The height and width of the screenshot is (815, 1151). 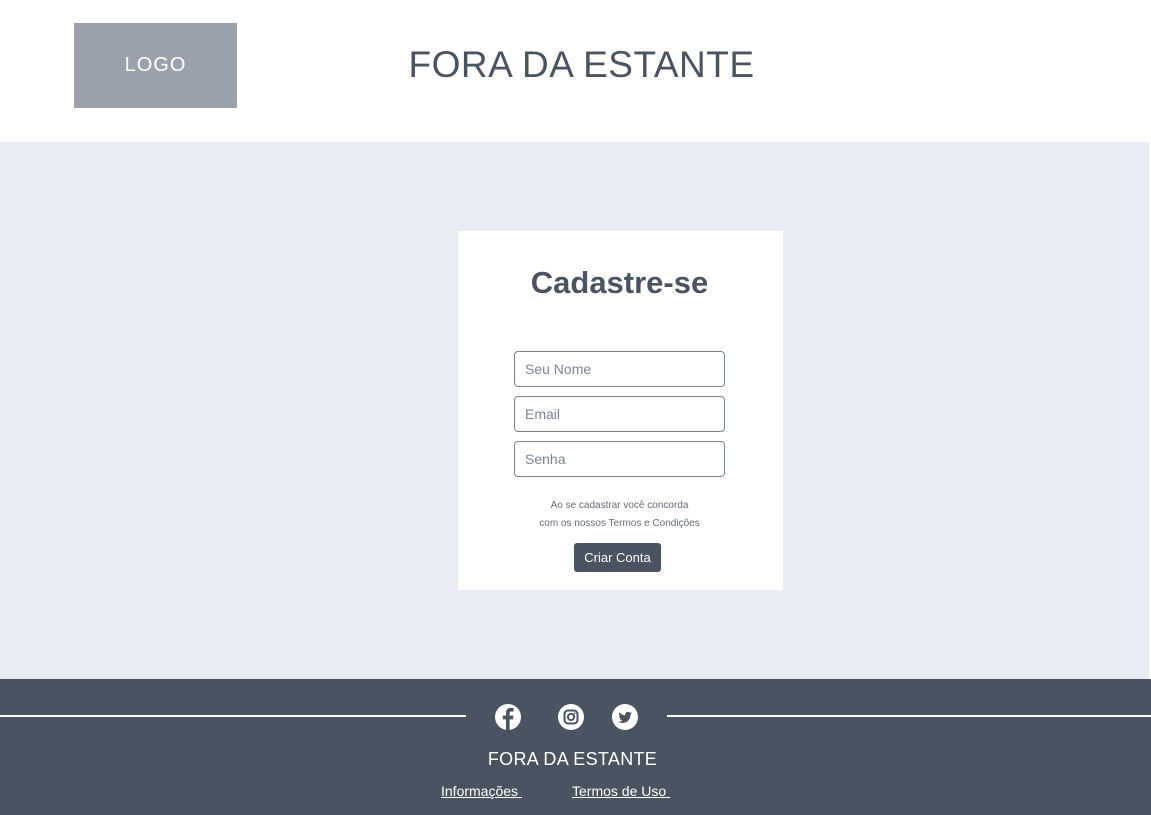 I want to click on facebook-icon, so click(x=508, y=717).